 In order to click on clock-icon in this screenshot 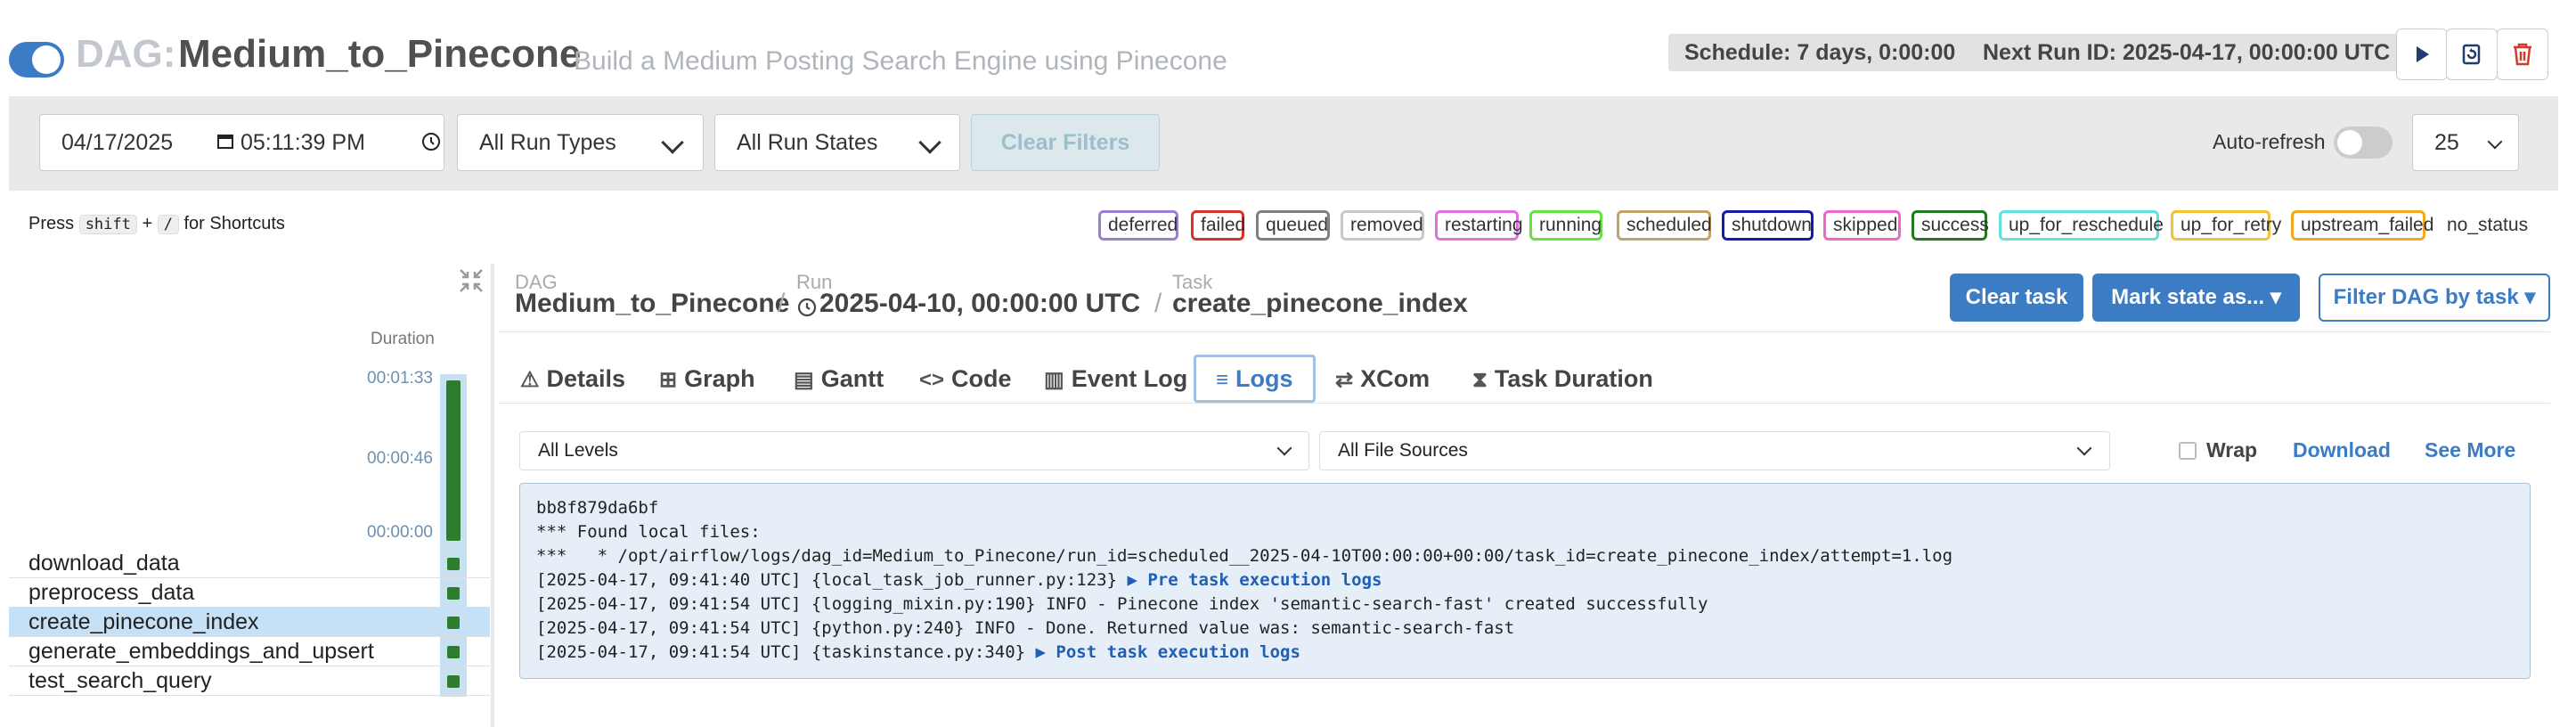, I will do `click(431, 144)`.